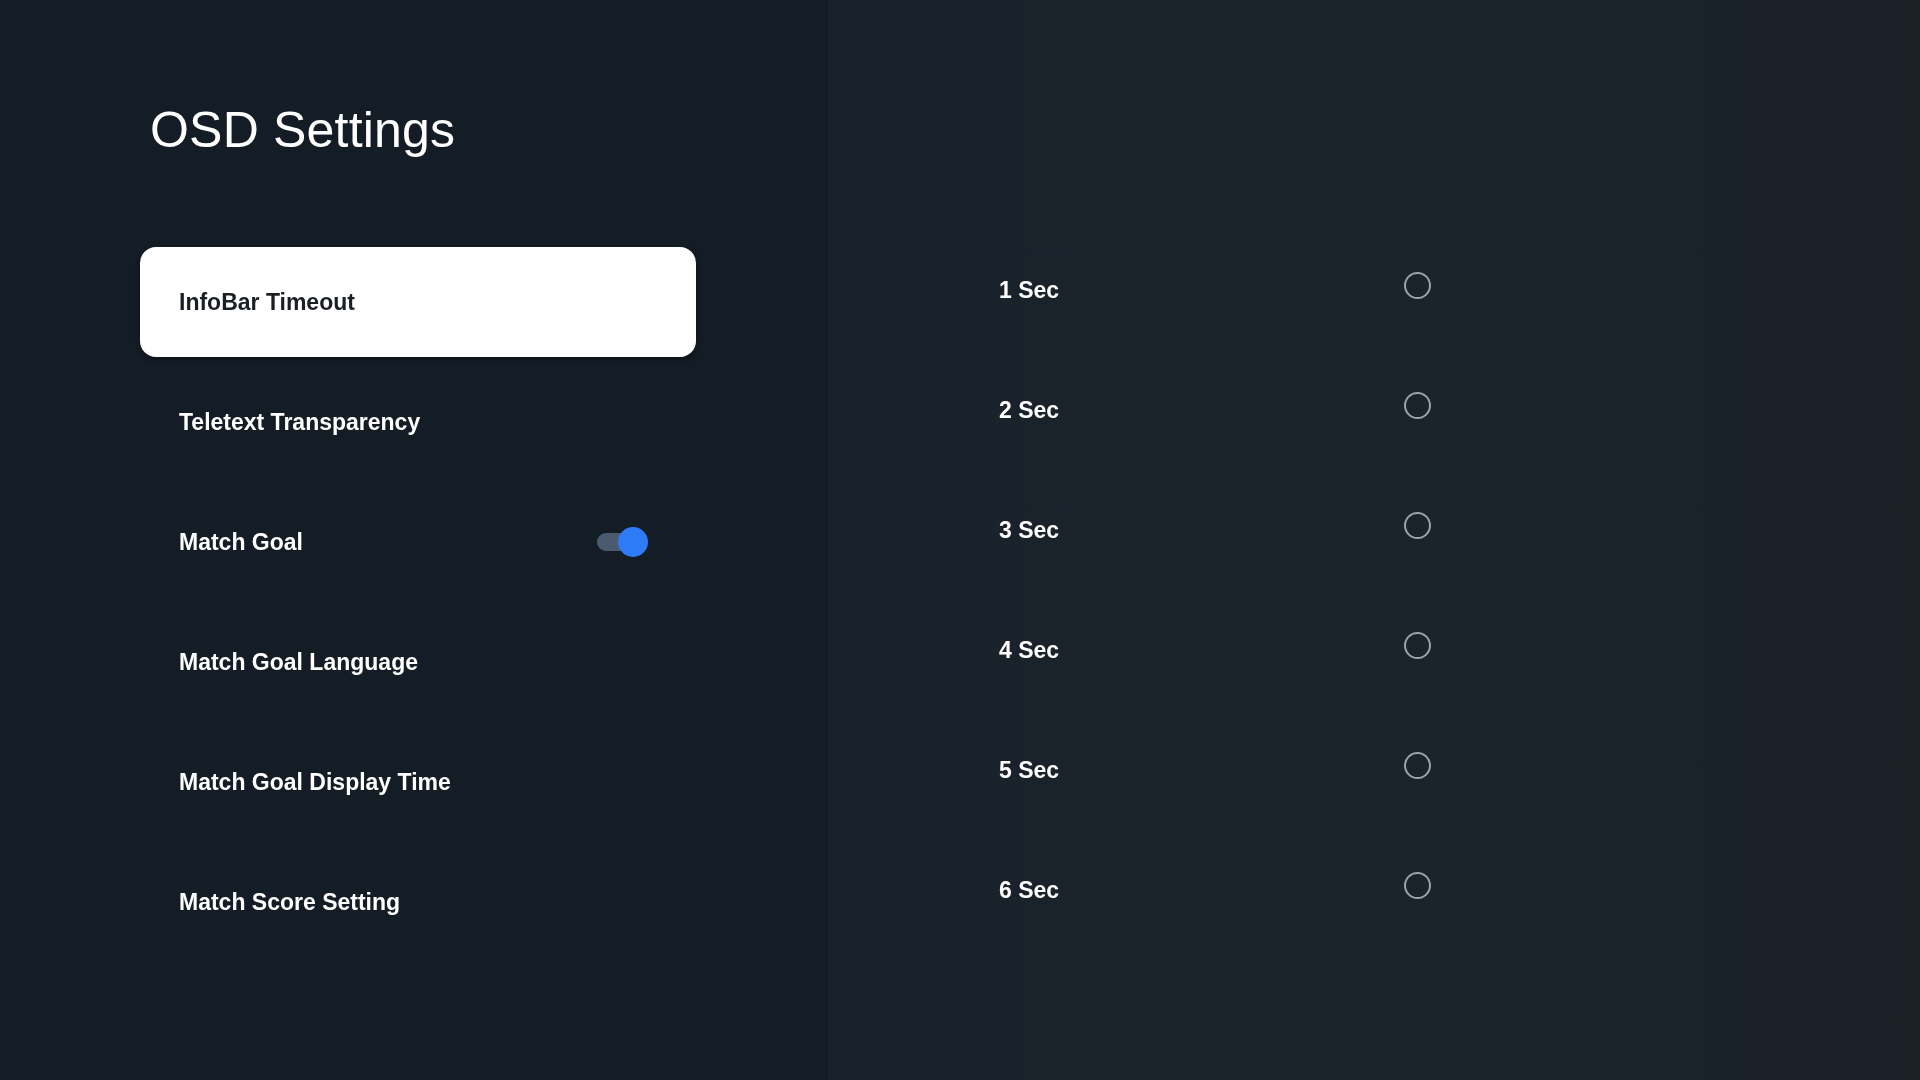 The width and height of the screenshot is (1920, 1080). I want to click on menu-item: Teletext Transparency, so click(418, 422).